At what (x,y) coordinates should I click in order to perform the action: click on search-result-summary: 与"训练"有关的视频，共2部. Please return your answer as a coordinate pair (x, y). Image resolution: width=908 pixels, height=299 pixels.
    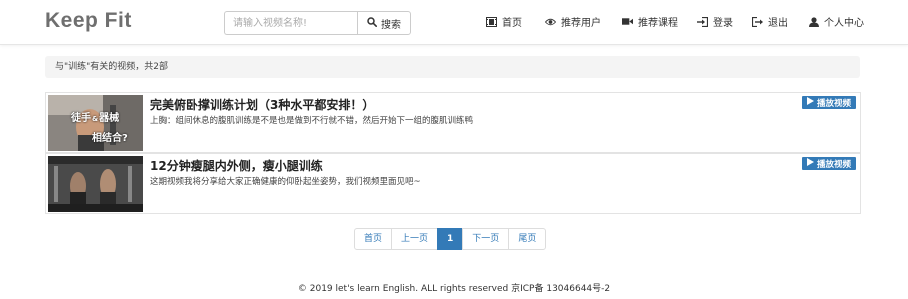
    Looking at the image, I should click on (452, 67).